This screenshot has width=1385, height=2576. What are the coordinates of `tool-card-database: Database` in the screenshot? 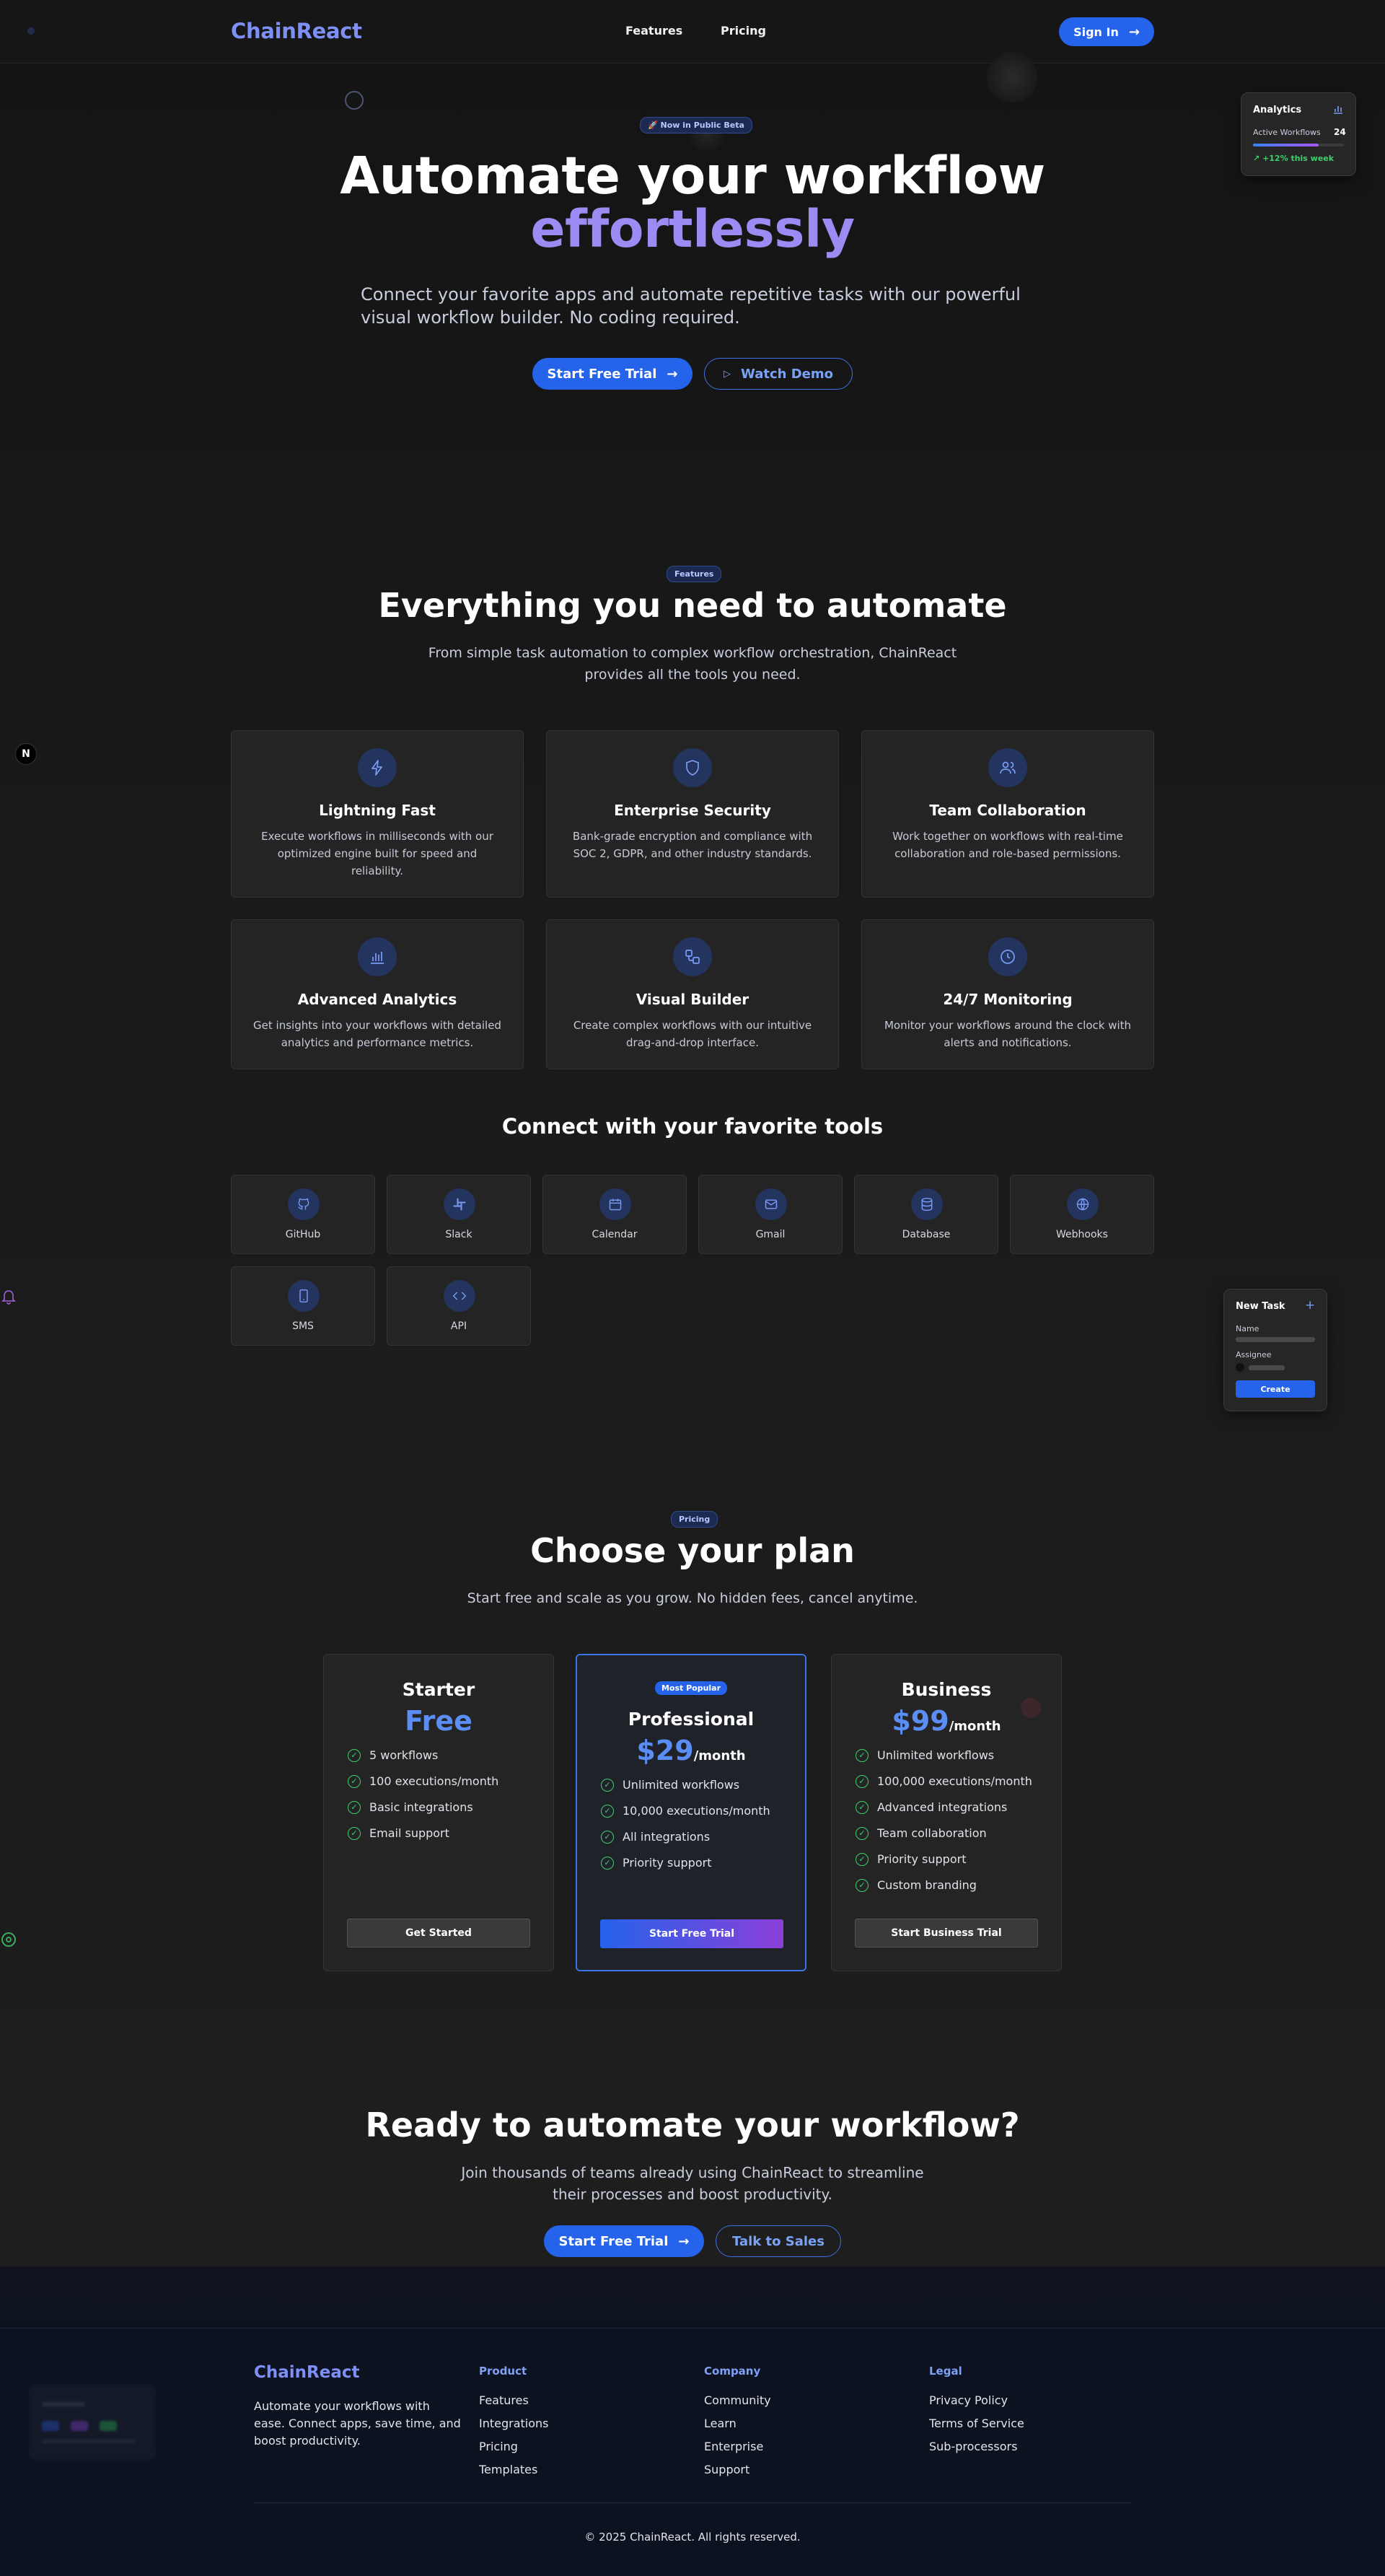 It's located at (926, 1214).